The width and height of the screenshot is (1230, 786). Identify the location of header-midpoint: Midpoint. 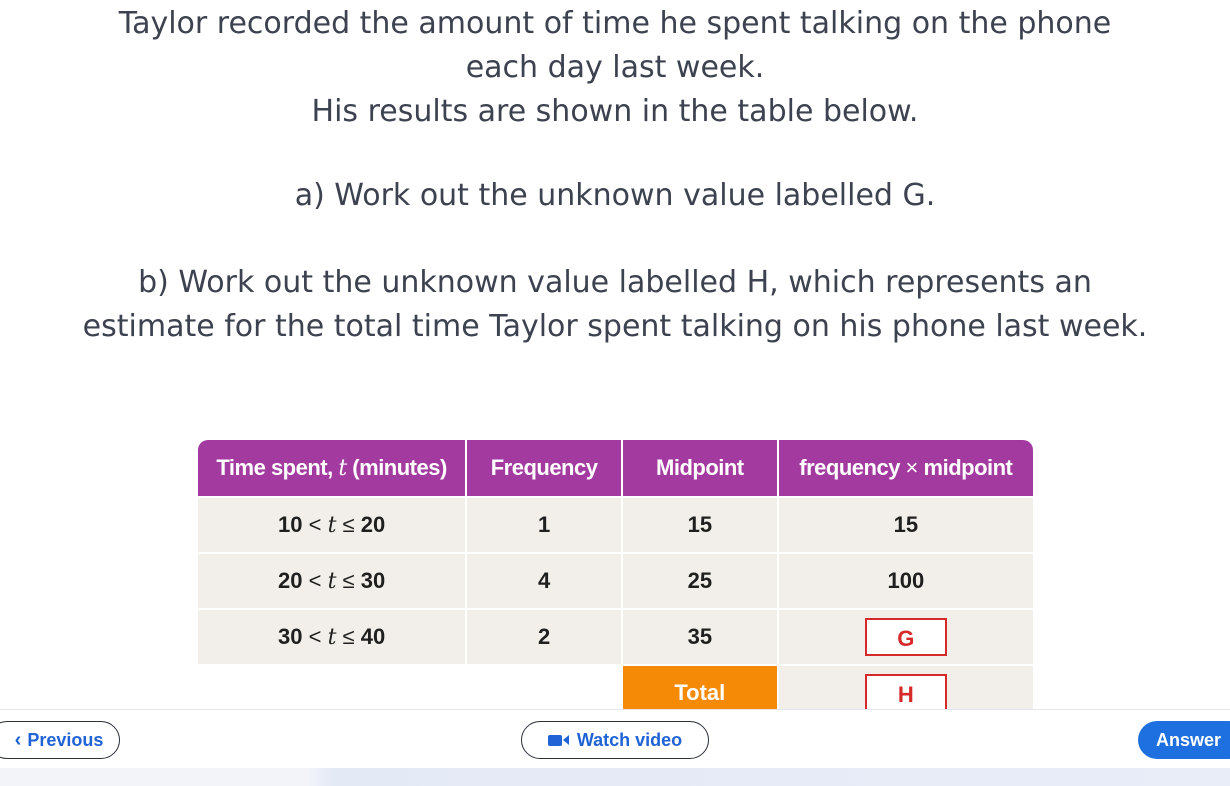
(700, 468).